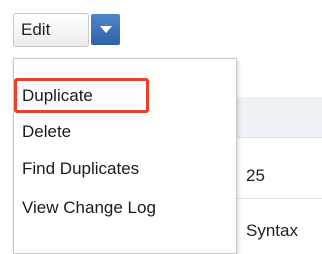 The image size is (322, 254). I want to click on edit-dropdown-toggle, so click(105, 29).